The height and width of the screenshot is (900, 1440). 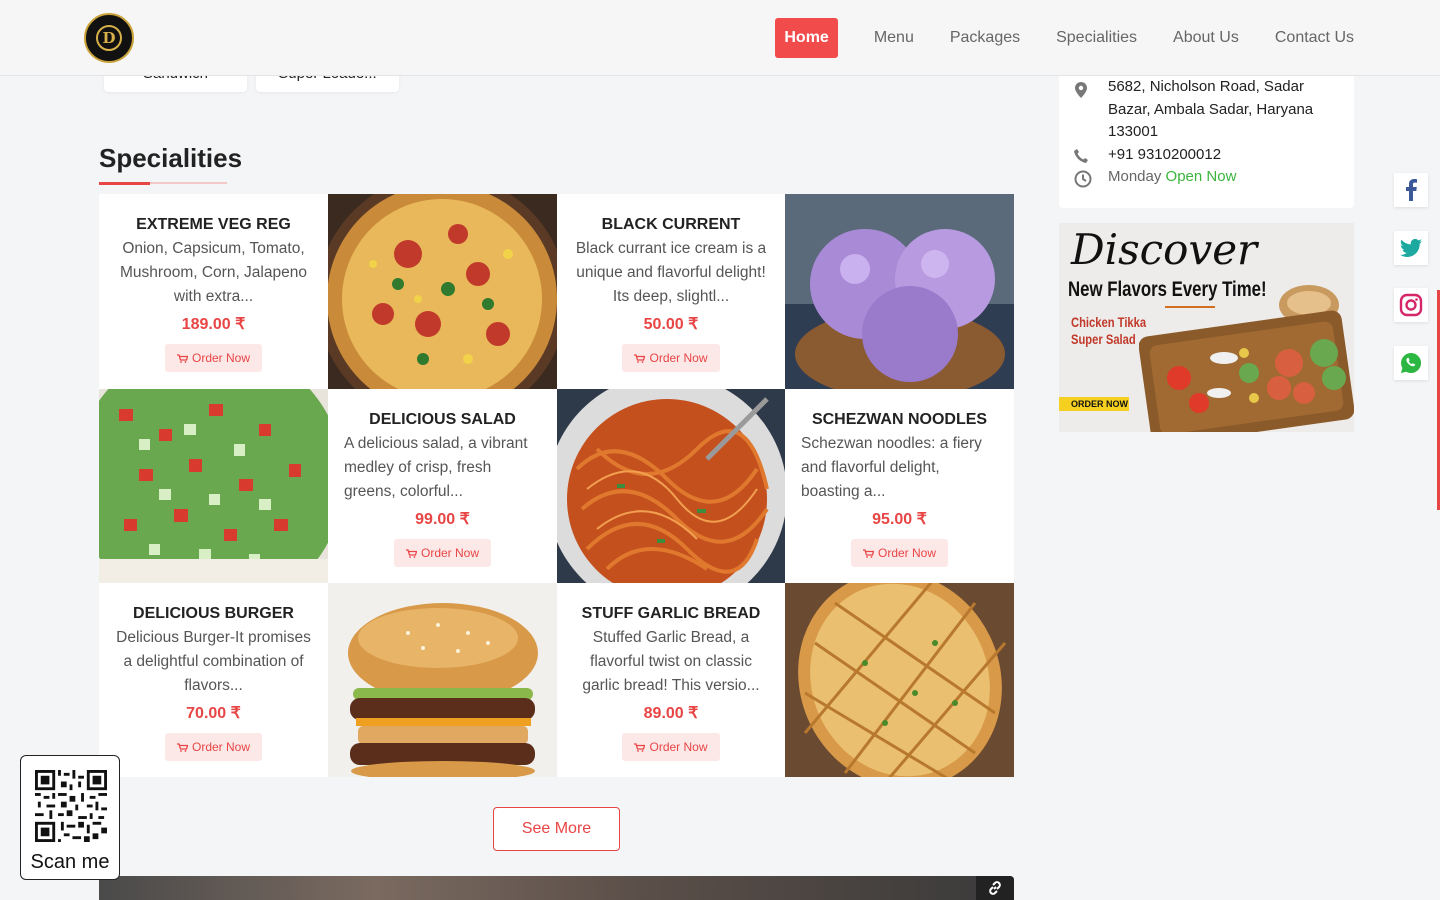 I want to click on nav-home: Home, so click(x=806, y=38).